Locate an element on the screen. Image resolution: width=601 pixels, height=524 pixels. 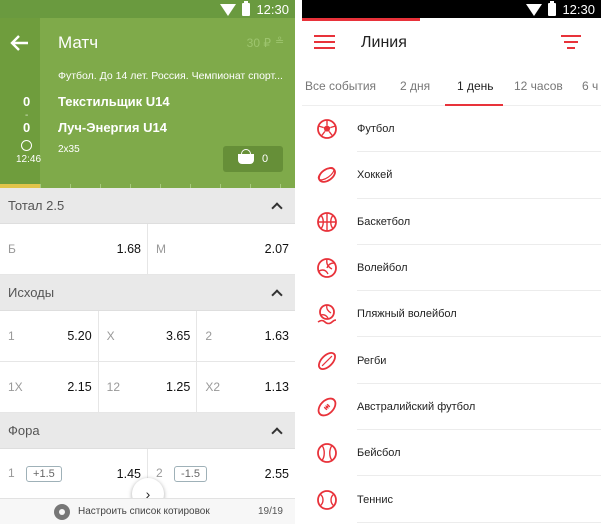
team2-name: Луч-Энергия U14 is located at coordinates (112, 127).